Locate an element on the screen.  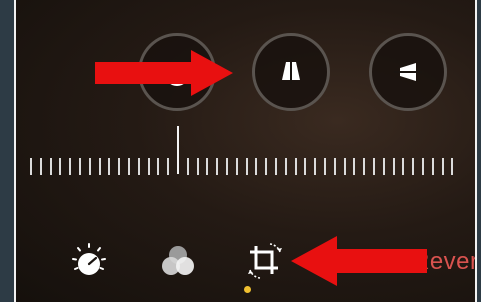
filters-tool-button is located at coordinates (178, 263).